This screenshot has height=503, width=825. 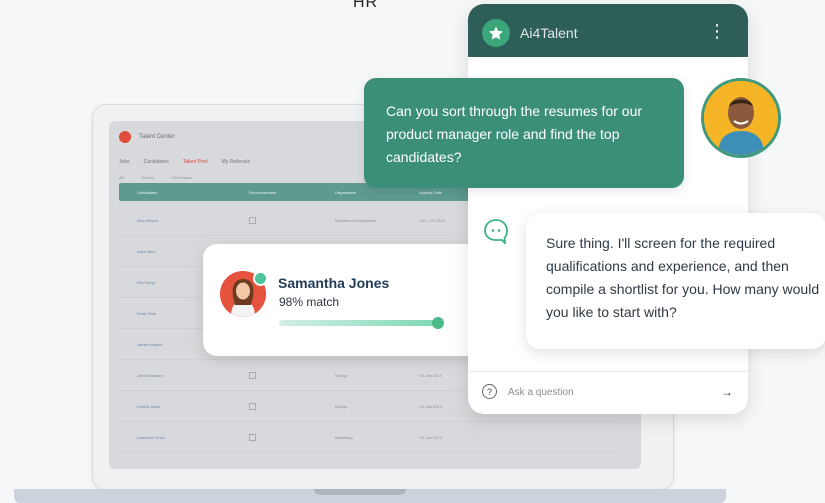 What do you see at coordinates (741, 118) in the screenshot?
I see `user-avatar` at bounding box center [741, 118].